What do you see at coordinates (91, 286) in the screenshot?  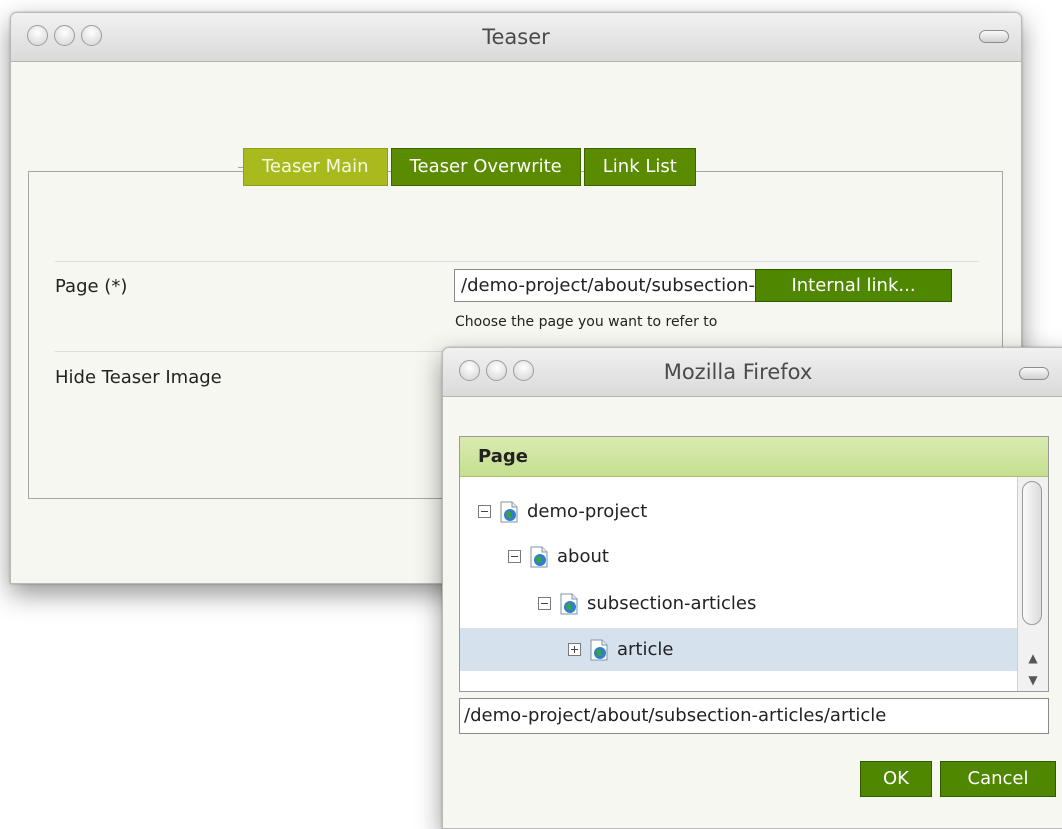 I see `page-field-label: Page (*)` at bounding box center [91, 286].